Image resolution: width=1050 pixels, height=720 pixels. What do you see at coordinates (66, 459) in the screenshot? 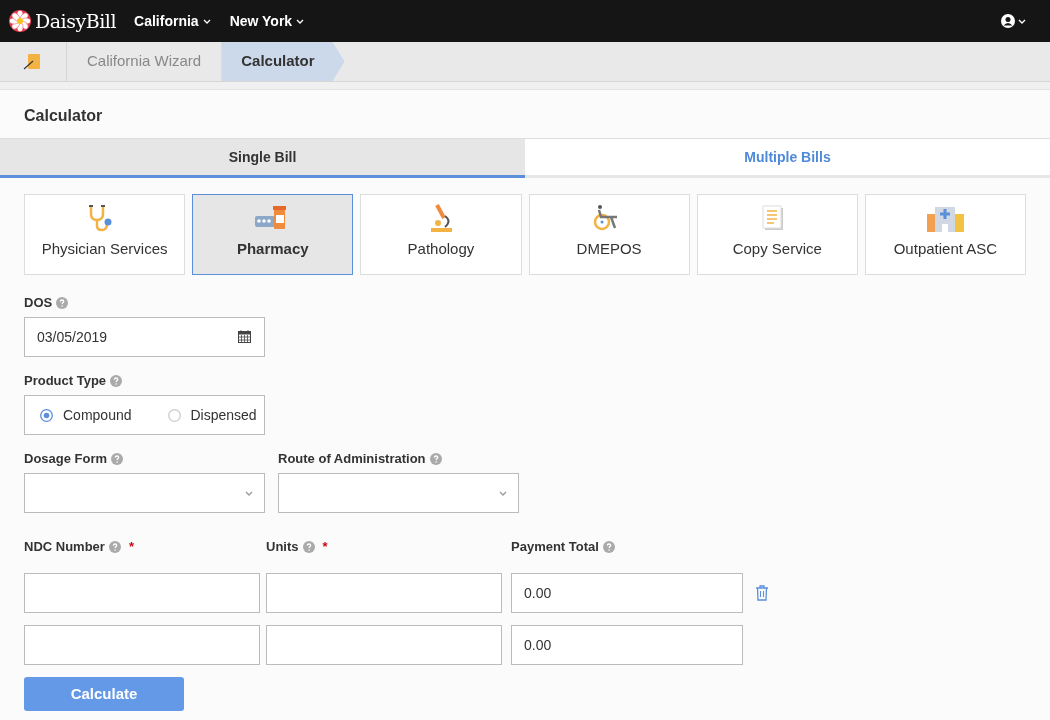
I see `field-label: Dosage Form` at bounding box center [66, 459].